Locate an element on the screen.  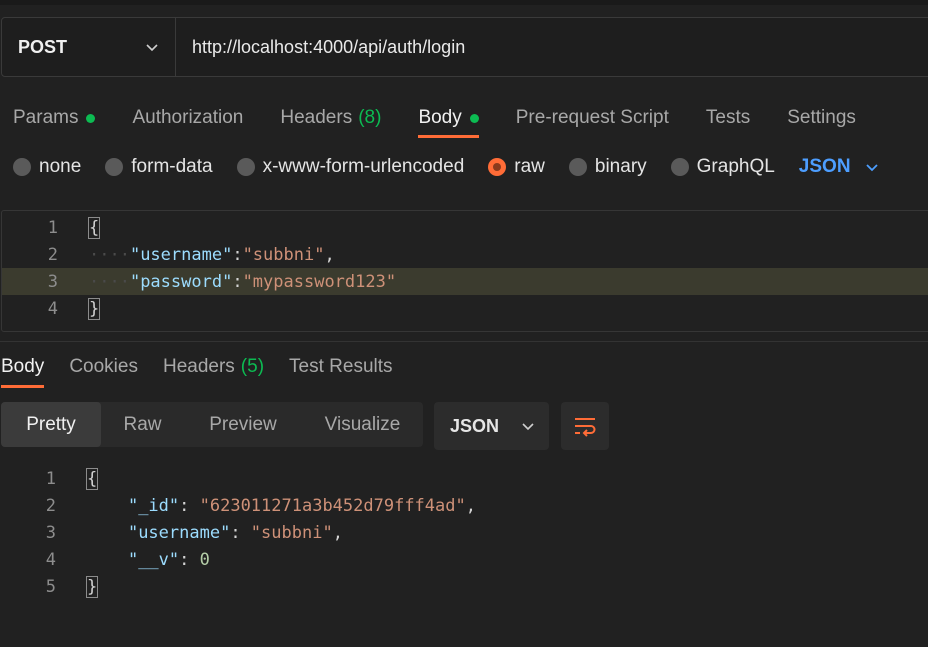
radio-binary-label: binary is located at coordinates (620, 166).